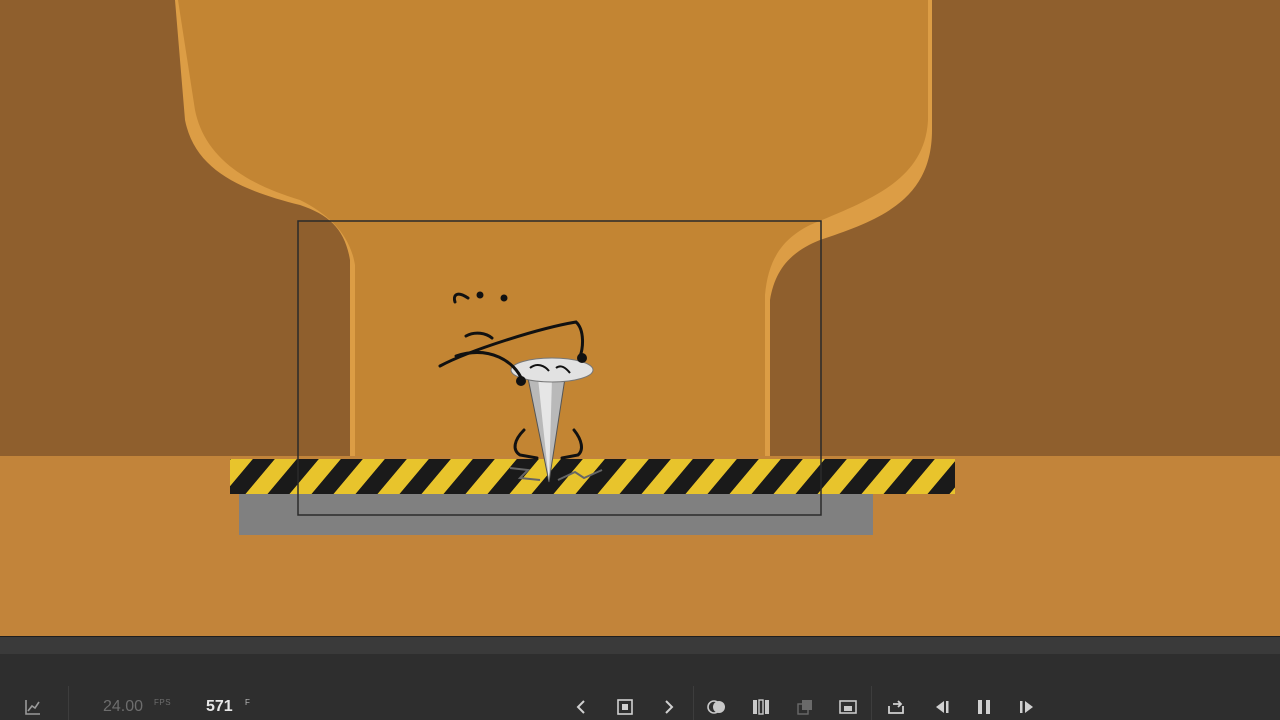 The image size is (1280, 720). Describe the element at coordinates (805, 707) in the screenshot. I see `edit-multiple-frames-icon` at that location.